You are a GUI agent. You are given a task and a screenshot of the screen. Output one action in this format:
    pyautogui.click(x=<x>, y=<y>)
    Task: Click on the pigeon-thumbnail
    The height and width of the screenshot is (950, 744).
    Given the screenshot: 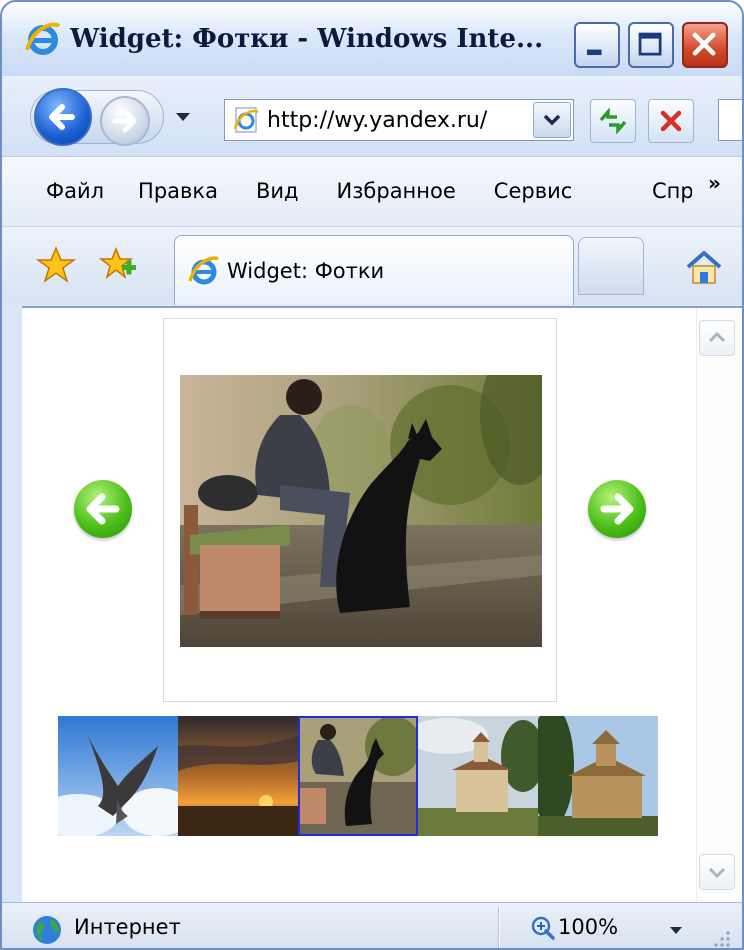 What is the action you would take?
    pyautogui.click(x=118, y=776)
    